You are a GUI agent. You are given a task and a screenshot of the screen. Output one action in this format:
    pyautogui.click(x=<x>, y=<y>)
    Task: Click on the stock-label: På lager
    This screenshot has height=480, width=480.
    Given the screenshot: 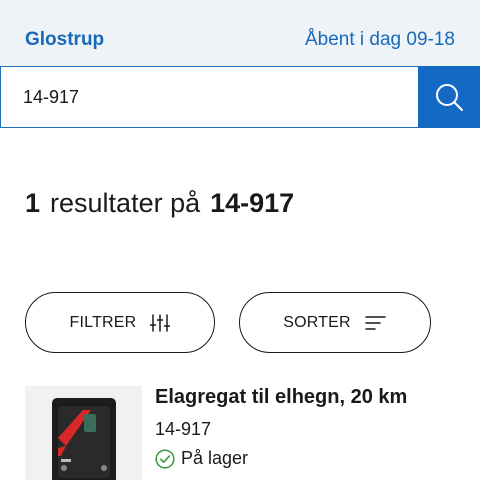 What is the action you would take?
    pyautogui.click(x=215, y=458)
    